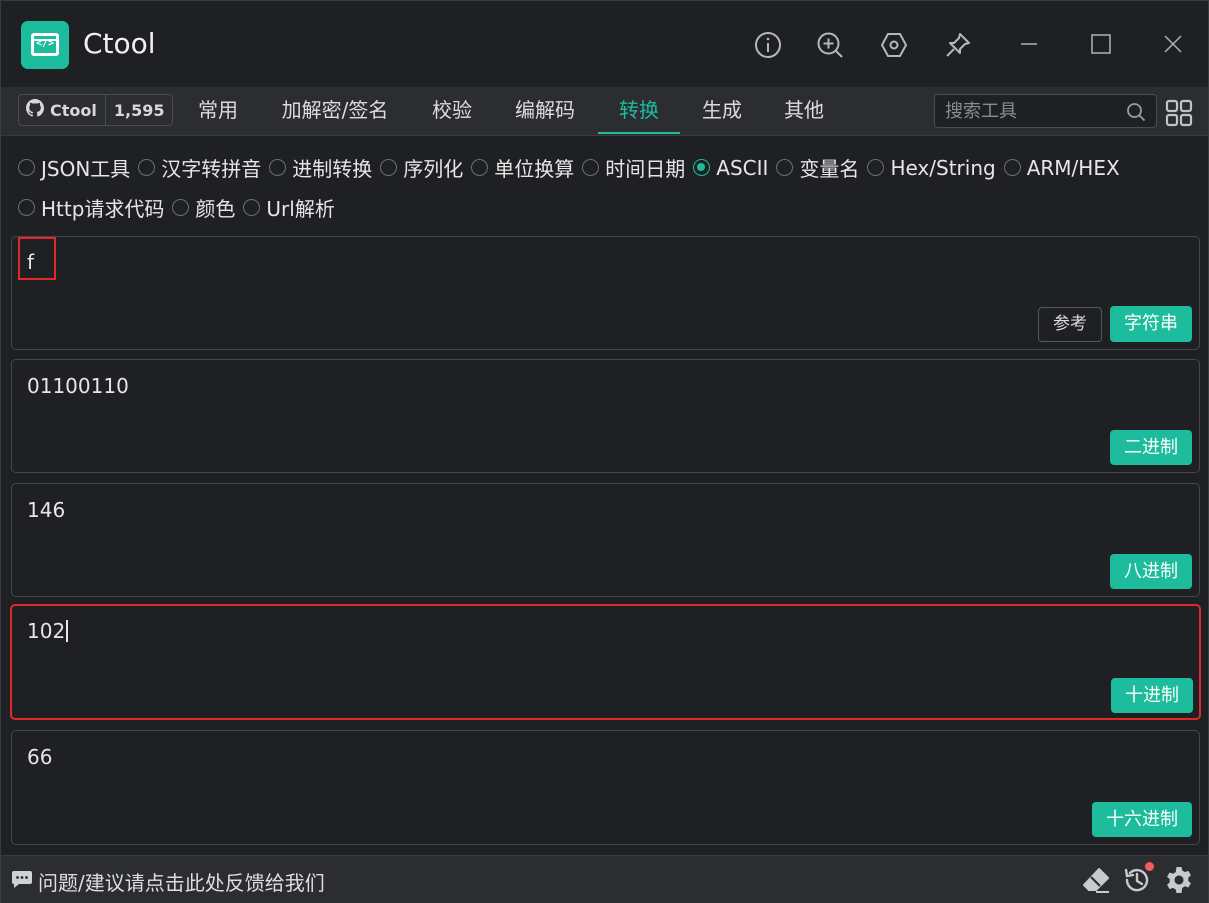  What do you see at coordinates (1179, 113) in the screenshot?
I see `grid-menu-icon` at bounding box center [1179, 113].